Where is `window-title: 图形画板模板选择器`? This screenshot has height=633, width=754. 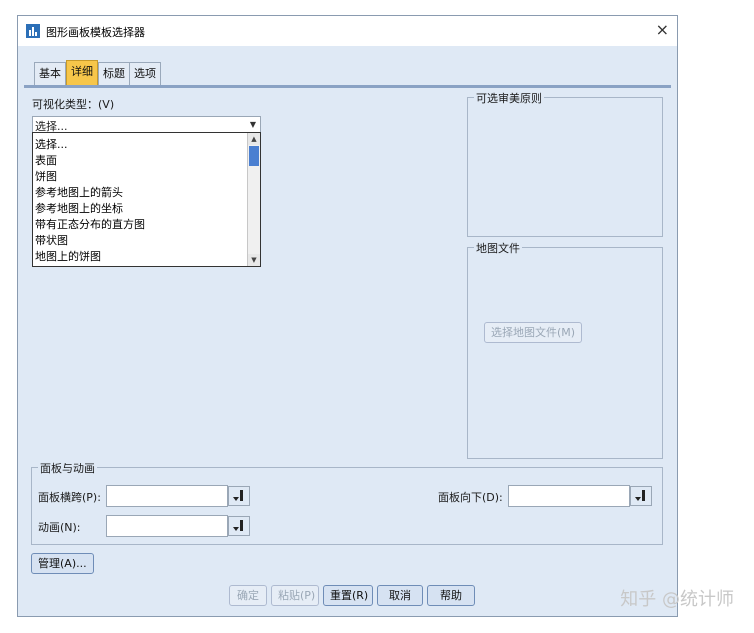
window-title: 图形画板模板选择器 is located at coordinates (95, 32).